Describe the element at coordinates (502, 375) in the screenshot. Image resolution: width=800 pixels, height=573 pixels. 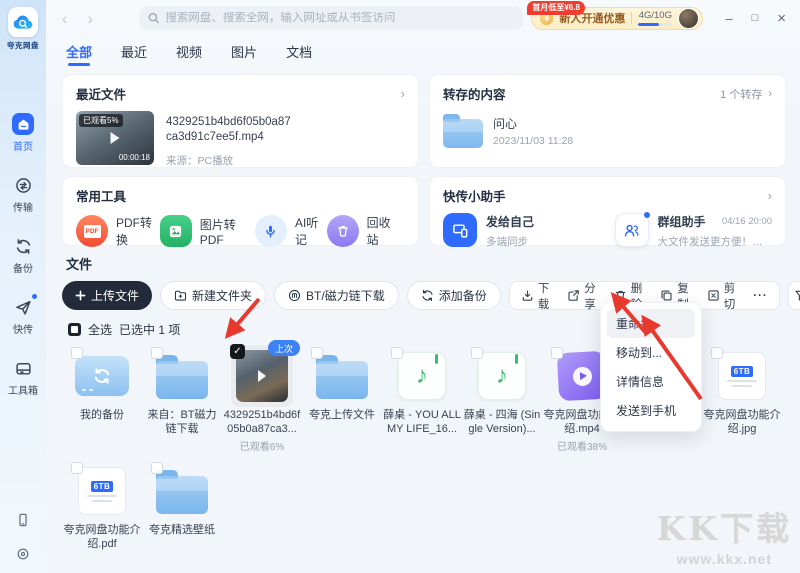
I see `music-note-icon: ♪` at that location.